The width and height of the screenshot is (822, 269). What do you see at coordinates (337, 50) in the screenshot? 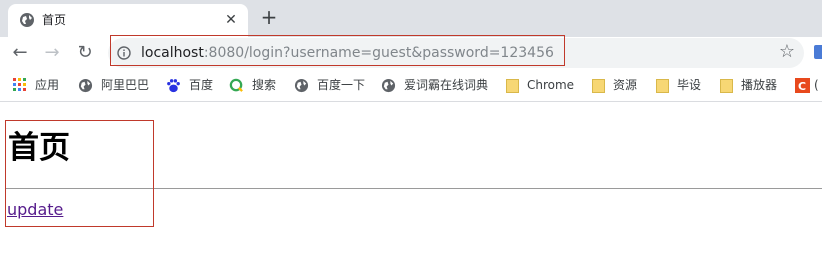
I see `url-annotation-box` at bounding box center [337, 50].